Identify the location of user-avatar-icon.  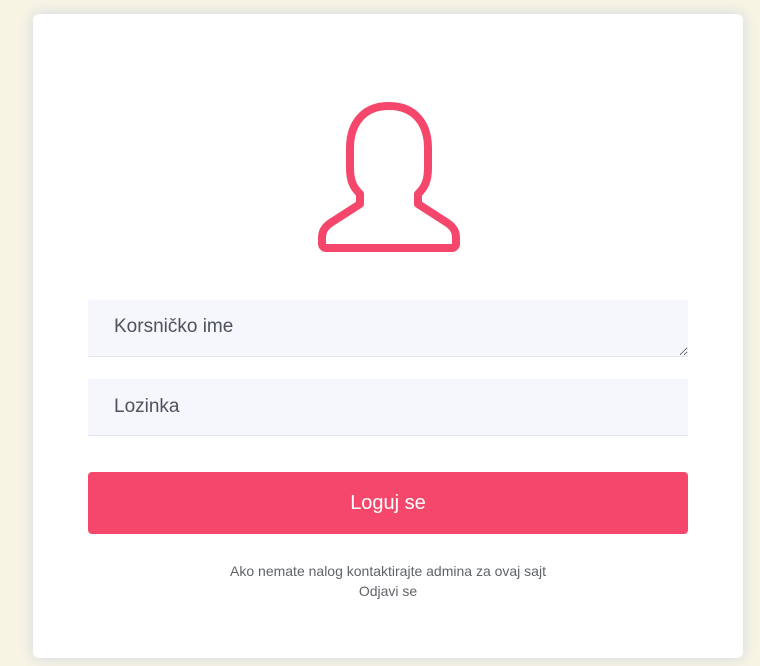
(389, 177).